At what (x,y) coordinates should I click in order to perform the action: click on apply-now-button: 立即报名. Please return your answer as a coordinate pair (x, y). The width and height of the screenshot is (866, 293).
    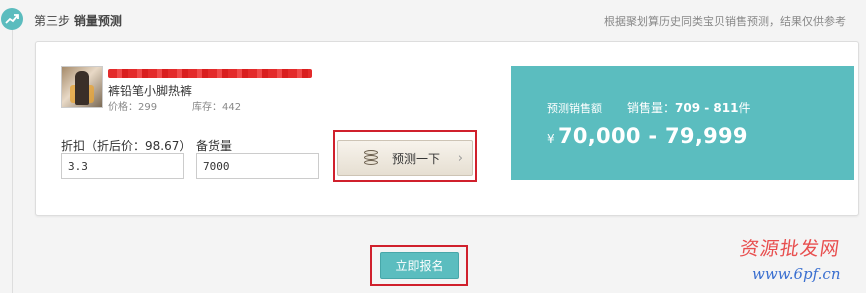
    Looking at the image, I should click on (419, 265).